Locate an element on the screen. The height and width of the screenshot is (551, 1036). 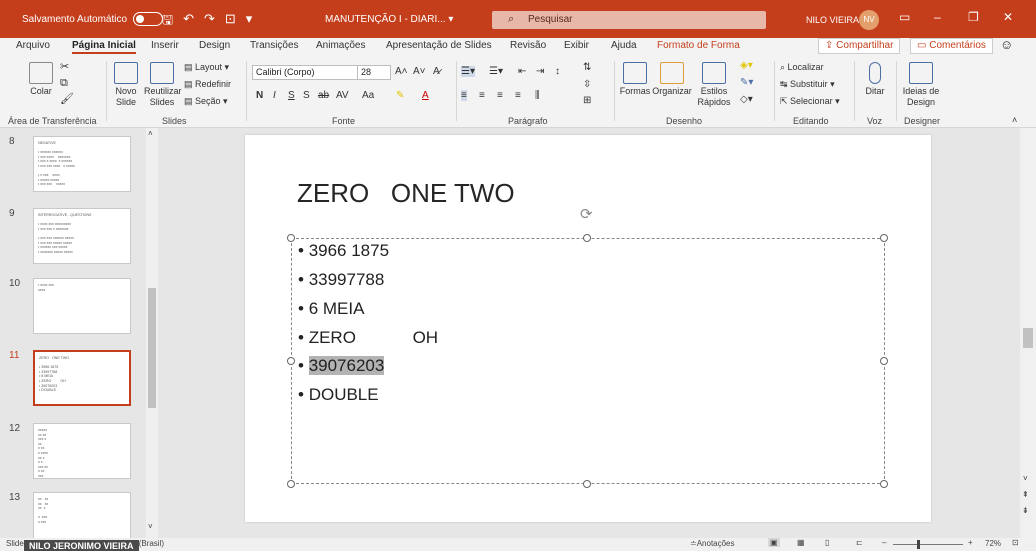
decrease-indent-icon: ⇤ is located at coordinates (522, 71).